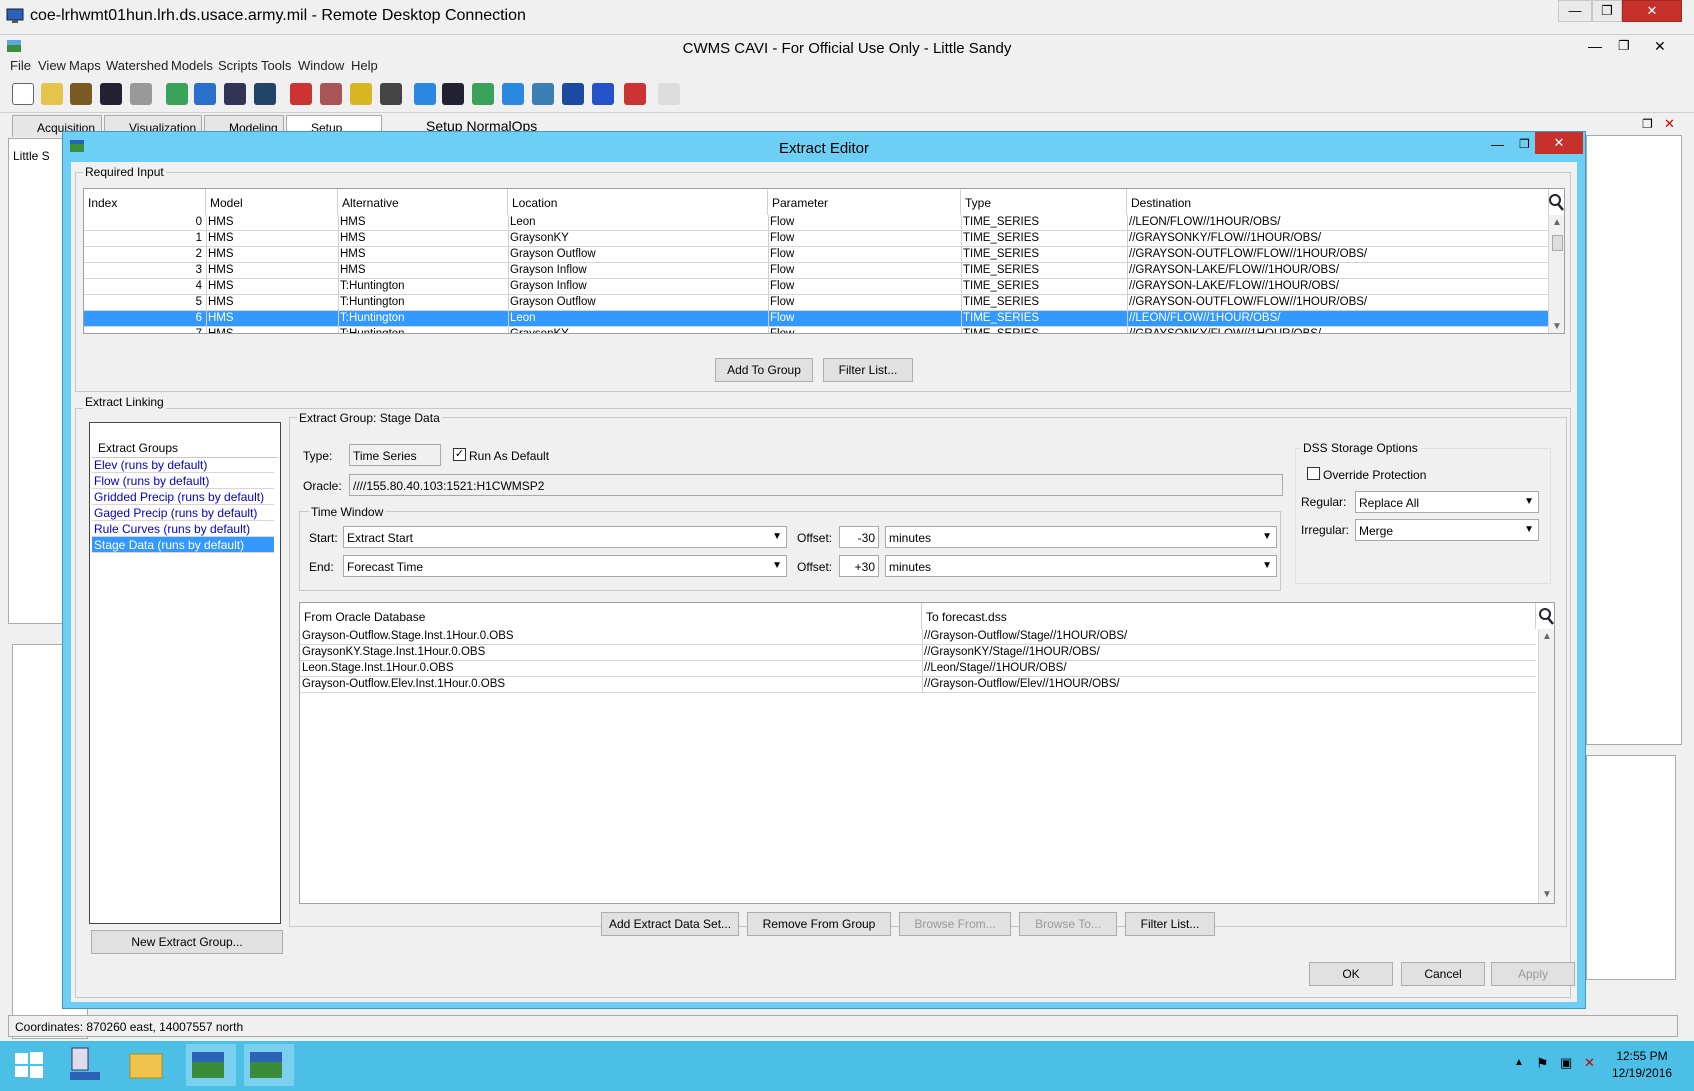  What do you see at coordinates (85, 65) in the screenshot?
I see `menu-maps: Maps` at bounding box center [85, 65].